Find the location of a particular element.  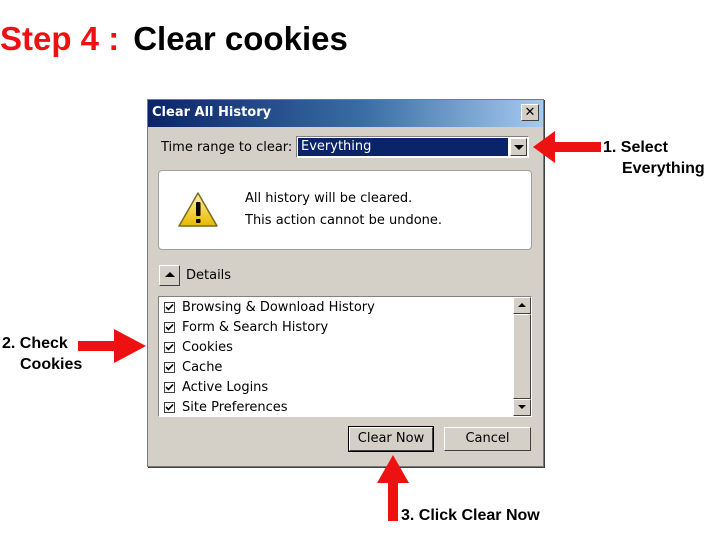

arrow-to-time-range is located at coordinates (567, 147).